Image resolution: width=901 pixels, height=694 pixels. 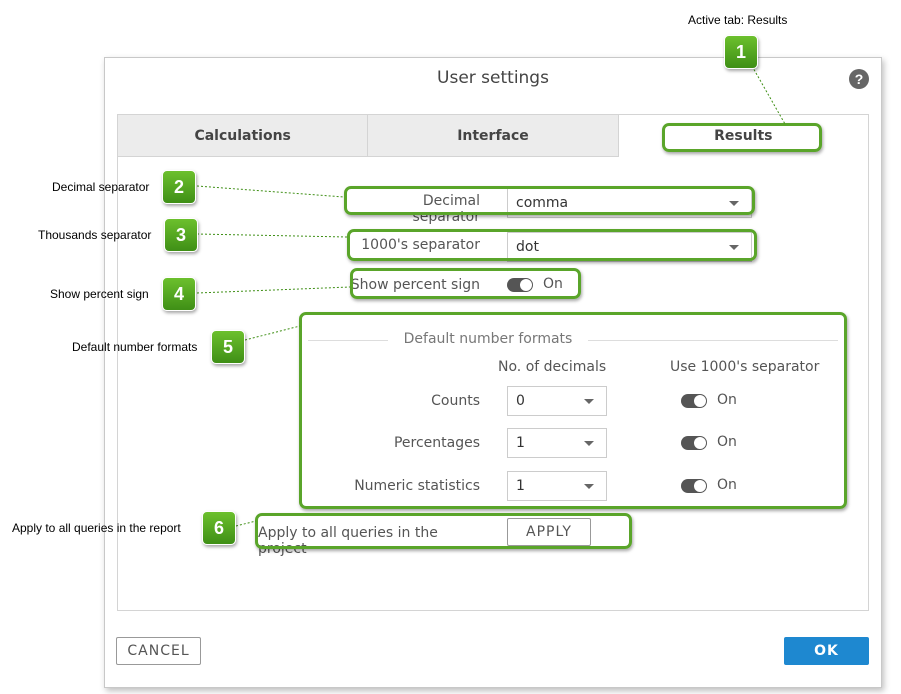 What do you see at coordinates (179, 187) in the screenshot?
I see `callout-badge-2: 2` at bounding box center [179, 187].